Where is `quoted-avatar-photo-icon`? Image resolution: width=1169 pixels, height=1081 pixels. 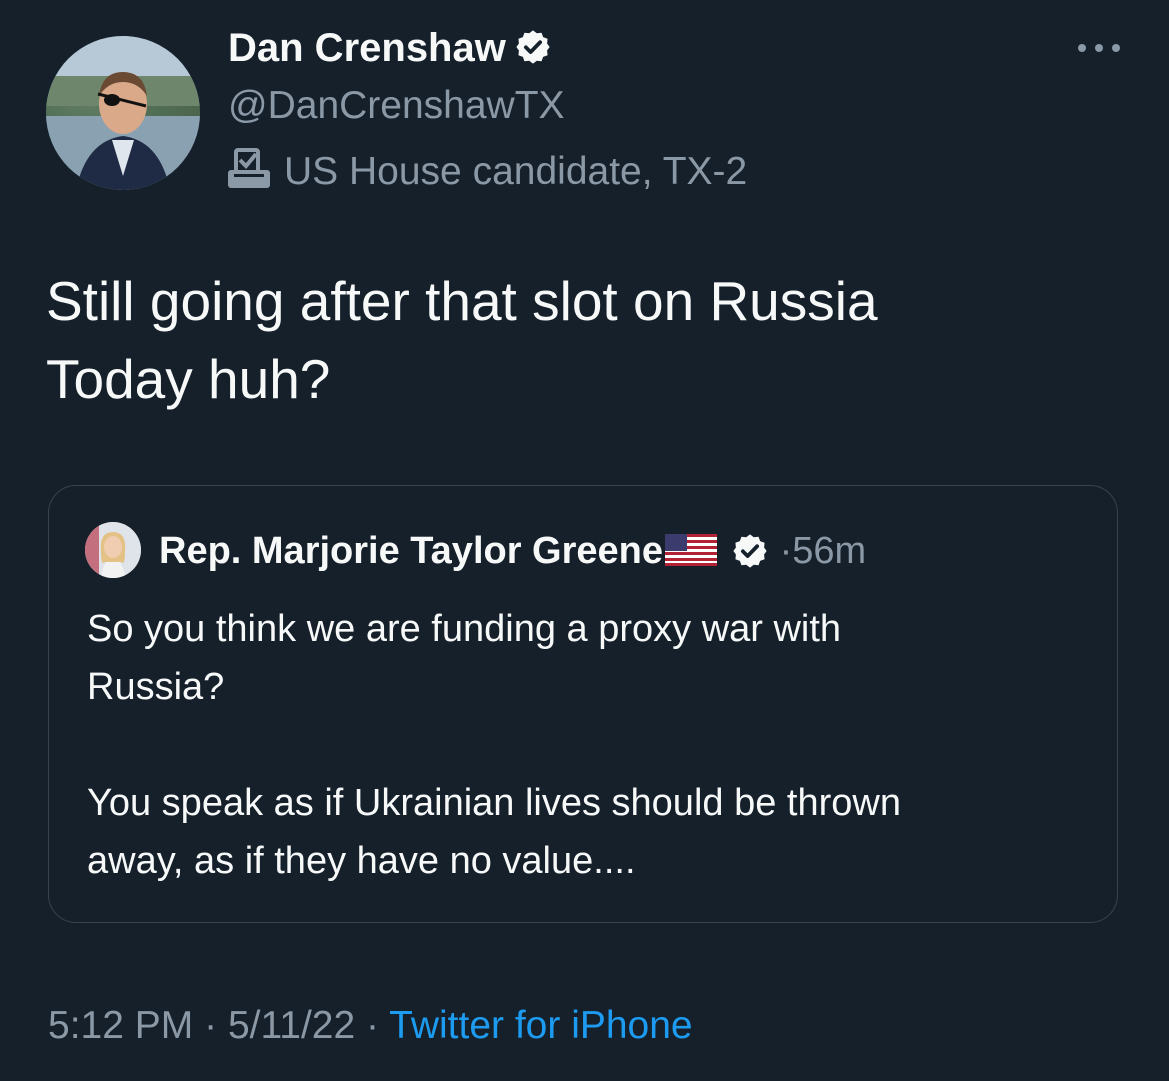
quoted-avatar-photo-icon is located at coordinates (113, 550).